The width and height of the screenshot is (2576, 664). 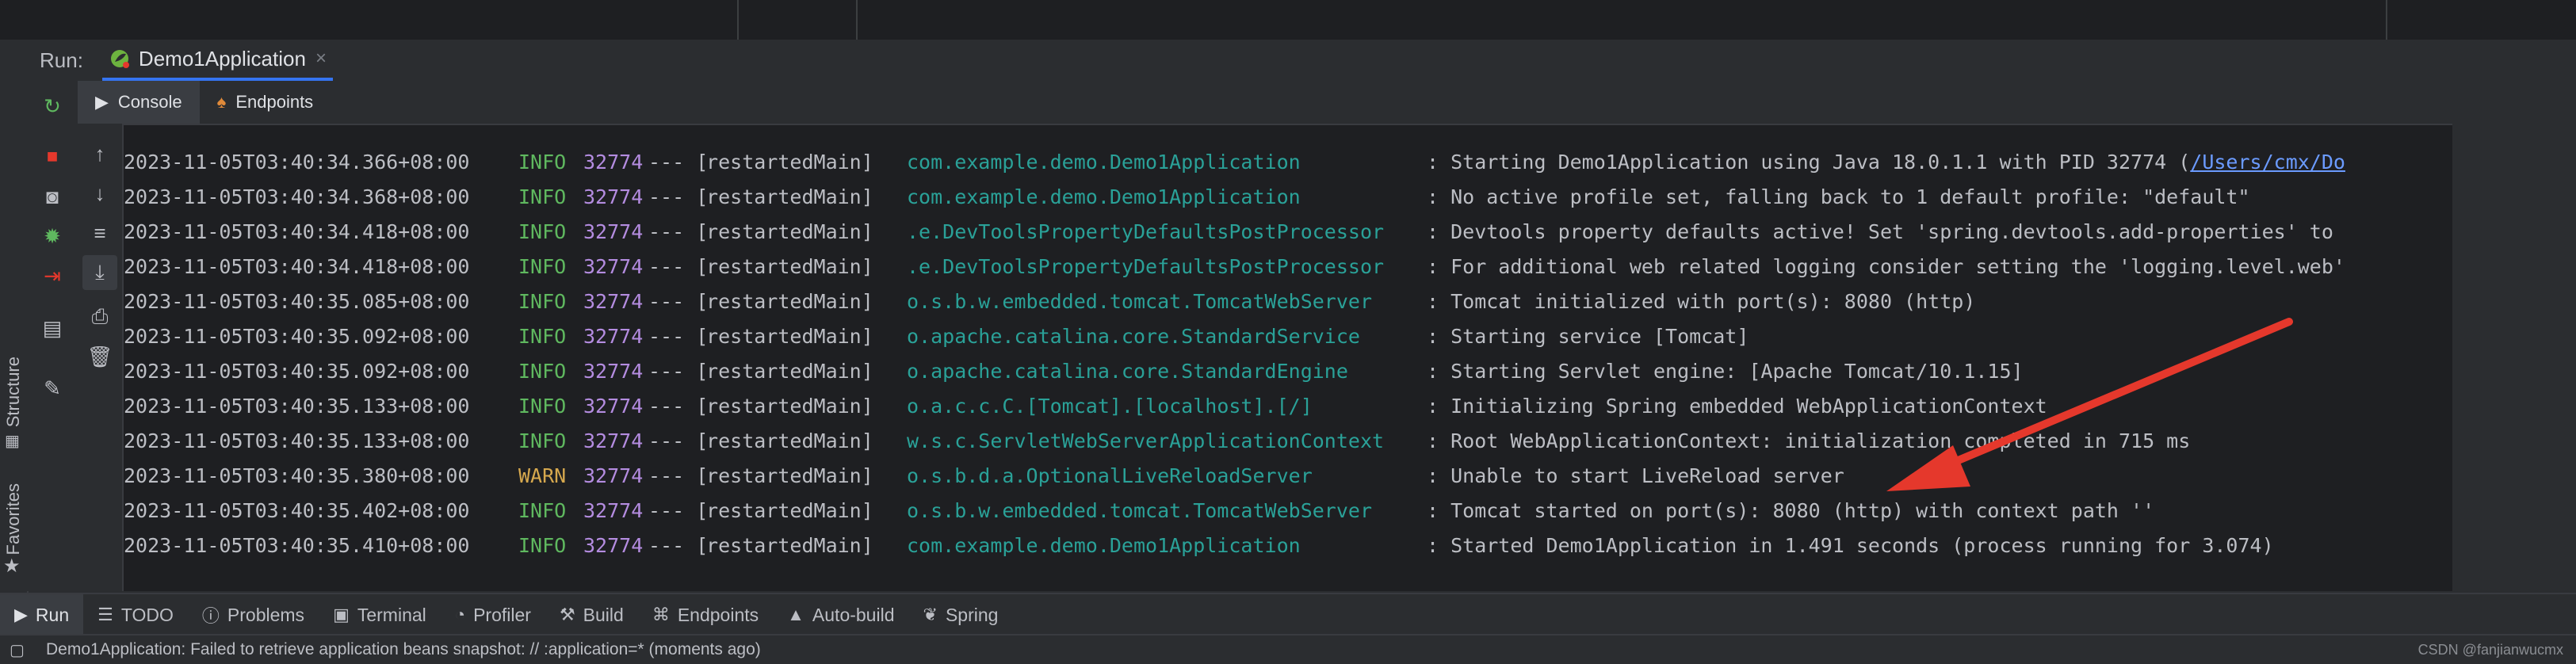 What do you see at coordinates (52, 614) in the screenshot?
I see `tool-window-label: Run` at bounding box center [52, 614].